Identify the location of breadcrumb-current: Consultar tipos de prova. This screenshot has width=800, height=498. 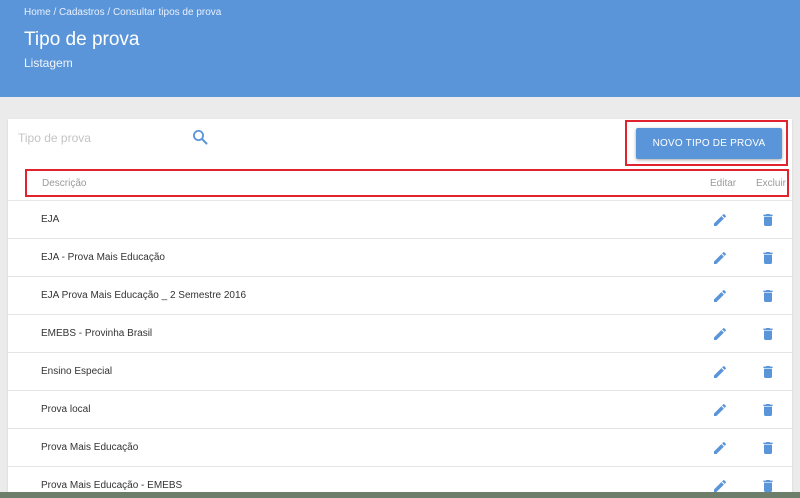
(167, 12).